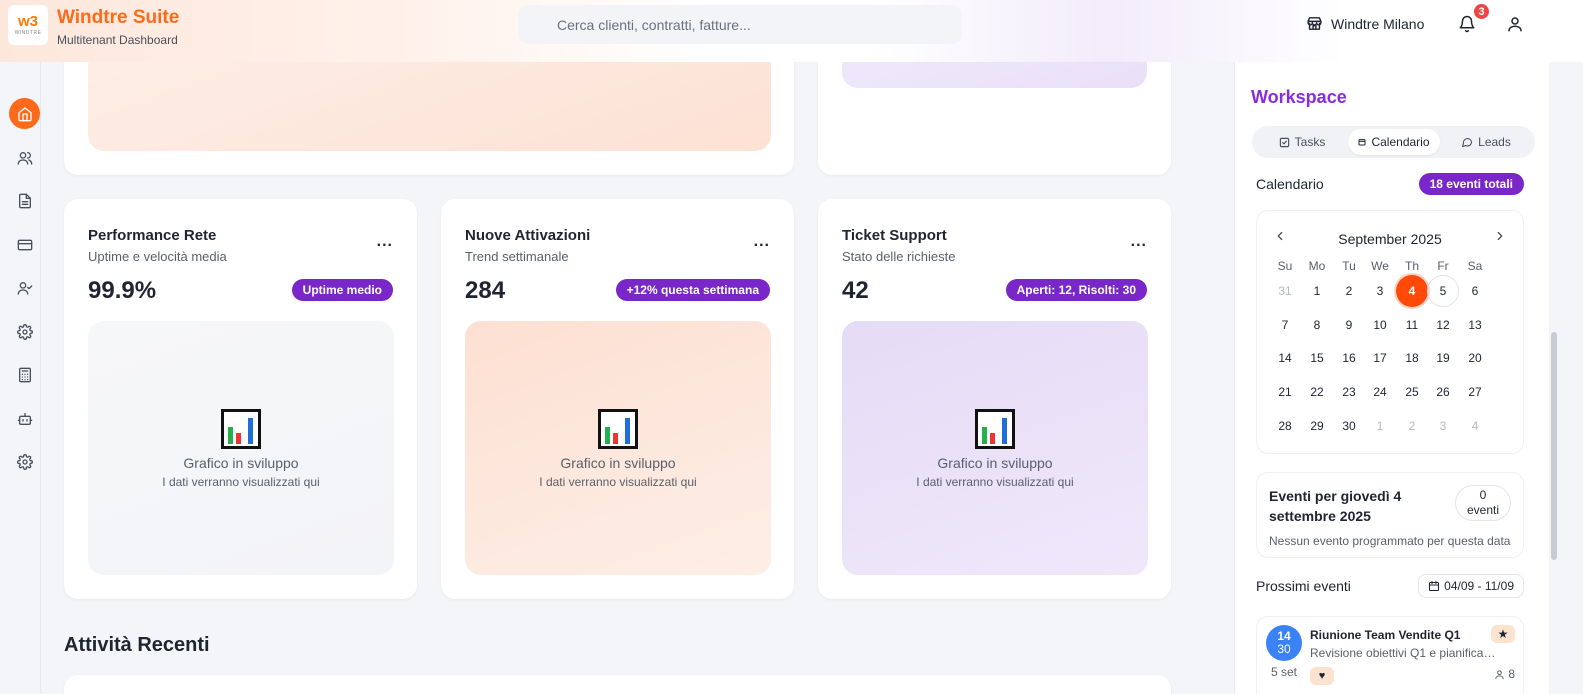  What do you see at coordinates (27, 21) in the screenshot?
I see `logo-mark: w3` at bounding box center [27, 21].